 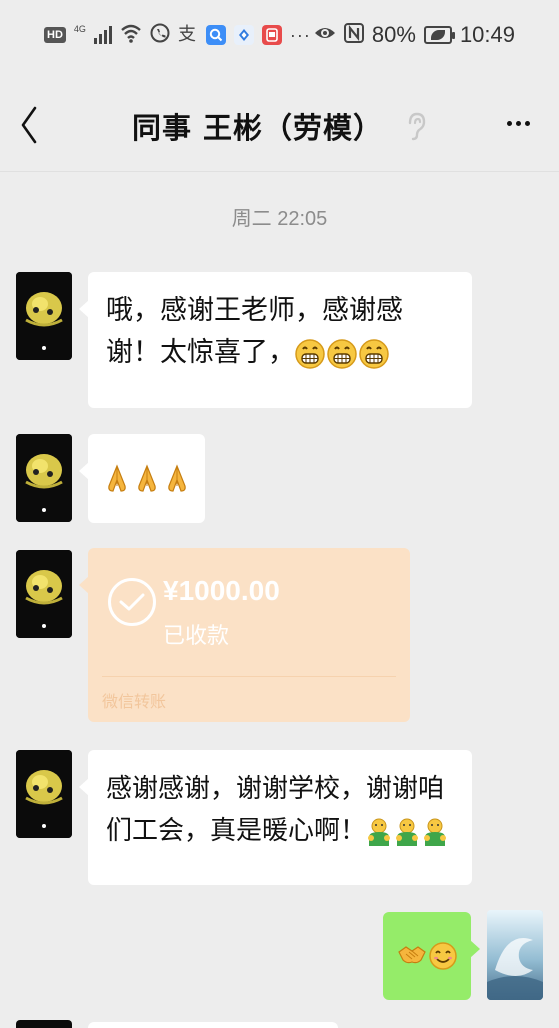 I want to click on alipay-icon: 支, so click(x=188, y=35).